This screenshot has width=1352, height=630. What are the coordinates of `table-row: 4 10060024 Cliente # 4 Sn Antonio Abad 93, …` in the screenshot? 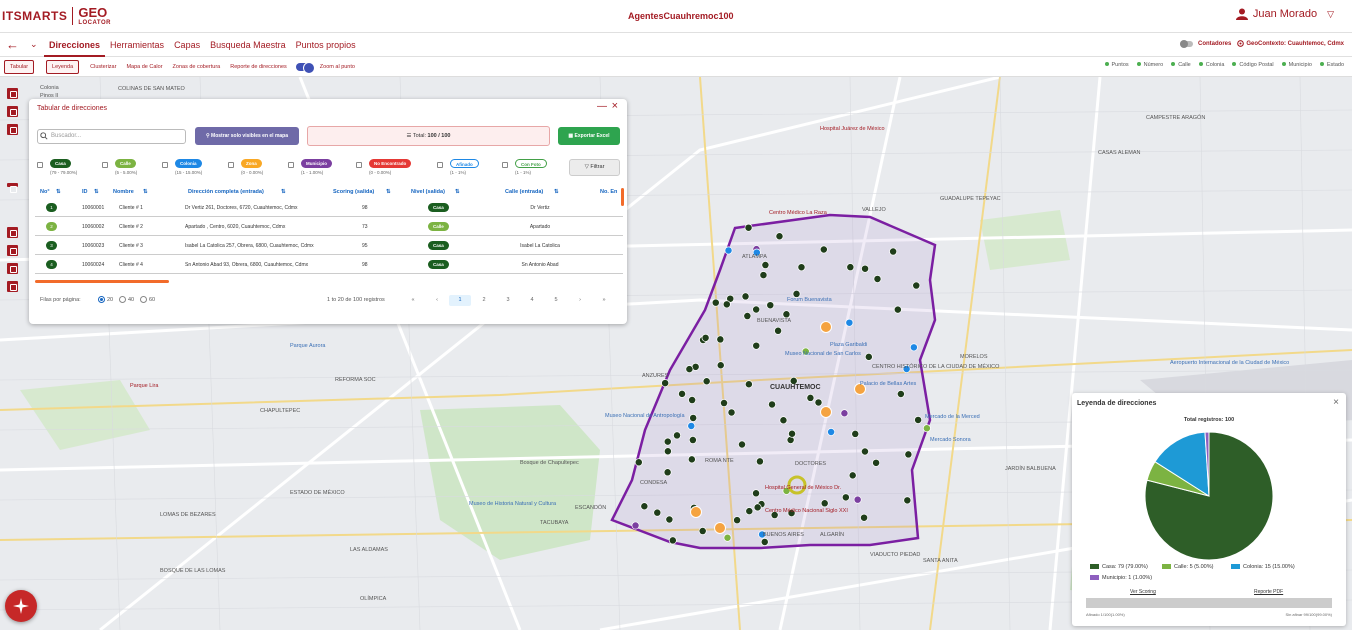 It's located at (329, 265).